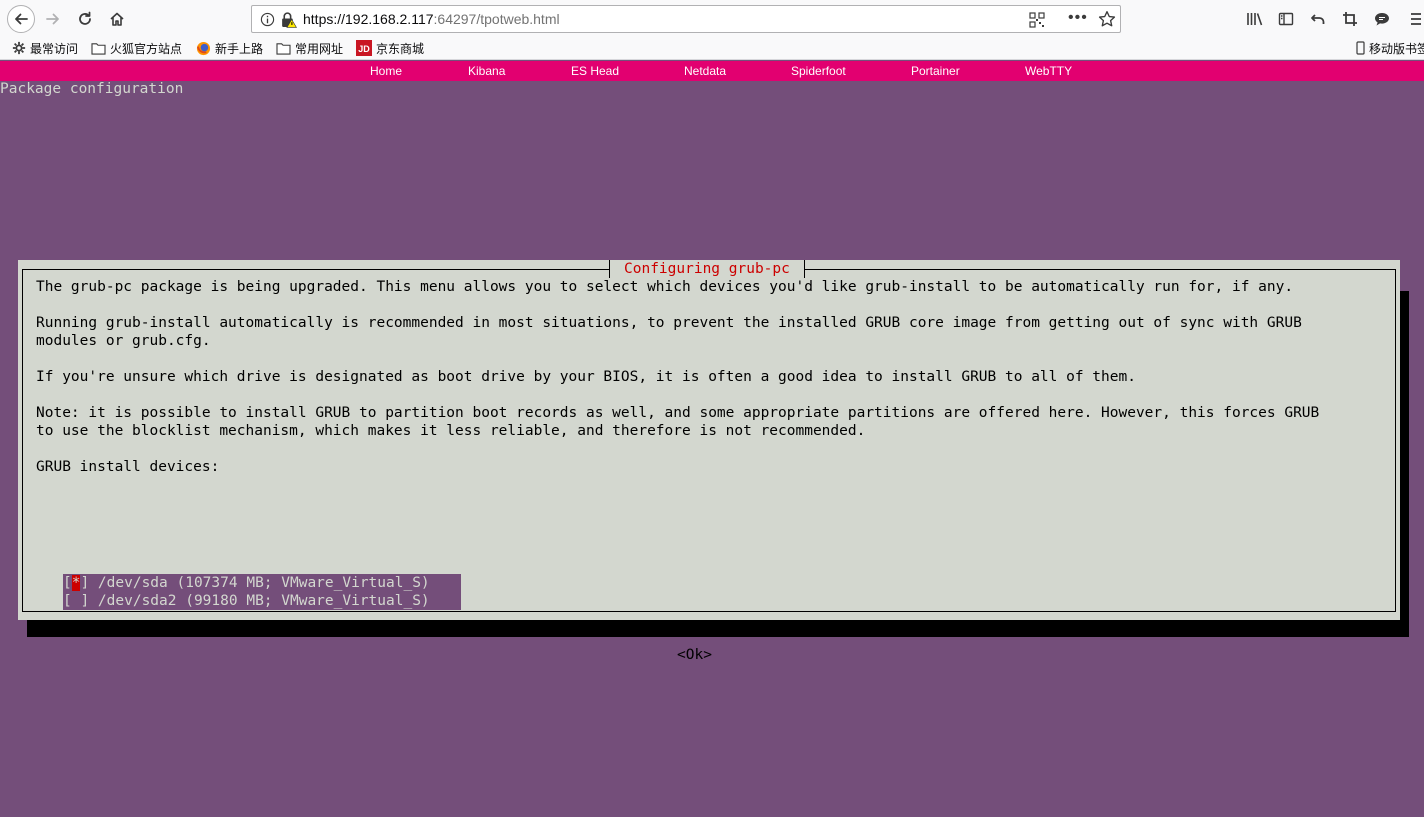 This screenshot has height=817, width=1424. What do you see at coordinates (400, 48) in the screenshot?
I see `bookmark-label: 京东商城` at bounding box center [400, 48].